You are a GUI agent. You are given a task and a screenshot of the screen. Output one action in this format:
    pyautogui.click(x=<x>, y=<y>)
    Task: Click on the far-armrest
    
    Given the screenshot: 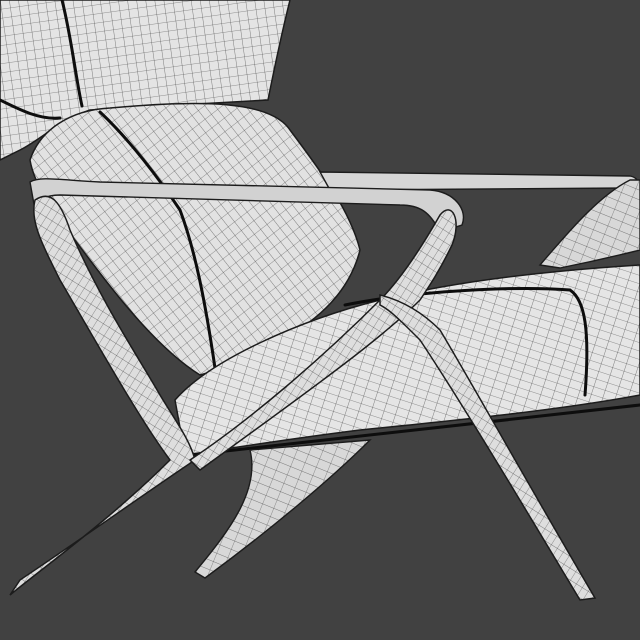 What is the action you would take?
    pyautogui.click(x=479, y=220)
    